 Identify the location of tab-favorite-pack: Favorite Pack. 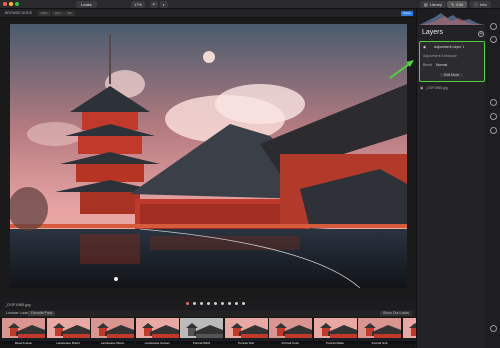
(42, 313).